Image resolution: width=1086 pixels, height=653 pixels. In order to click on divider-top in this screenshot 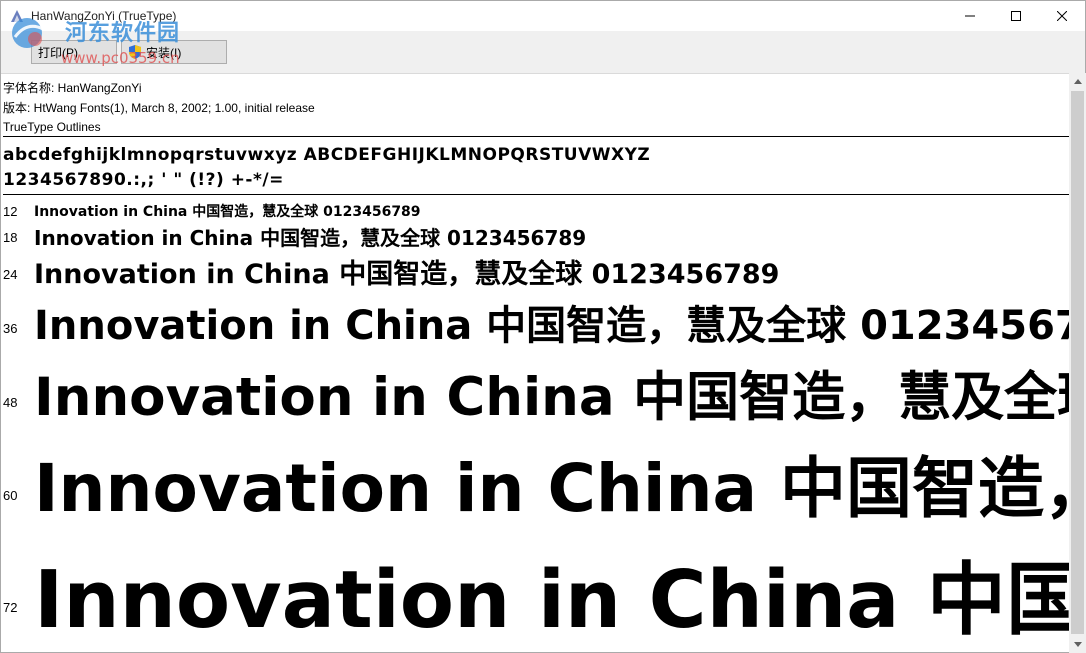, I will do `click(536, 136)`.